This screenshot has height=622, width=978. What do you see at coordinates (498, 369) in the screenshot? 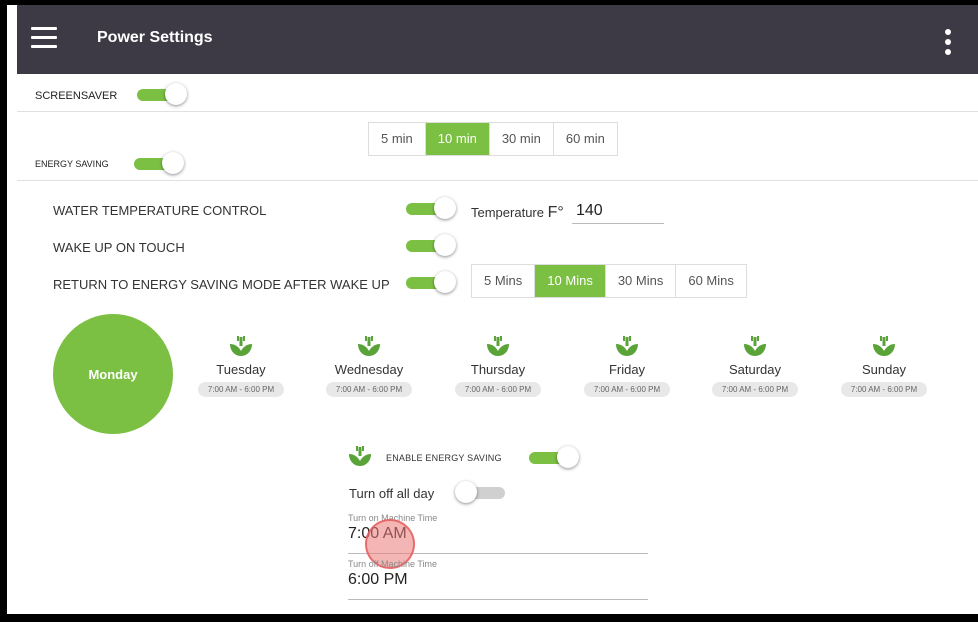
I see `day-name: Thursday` at bounding box center [498, 369].